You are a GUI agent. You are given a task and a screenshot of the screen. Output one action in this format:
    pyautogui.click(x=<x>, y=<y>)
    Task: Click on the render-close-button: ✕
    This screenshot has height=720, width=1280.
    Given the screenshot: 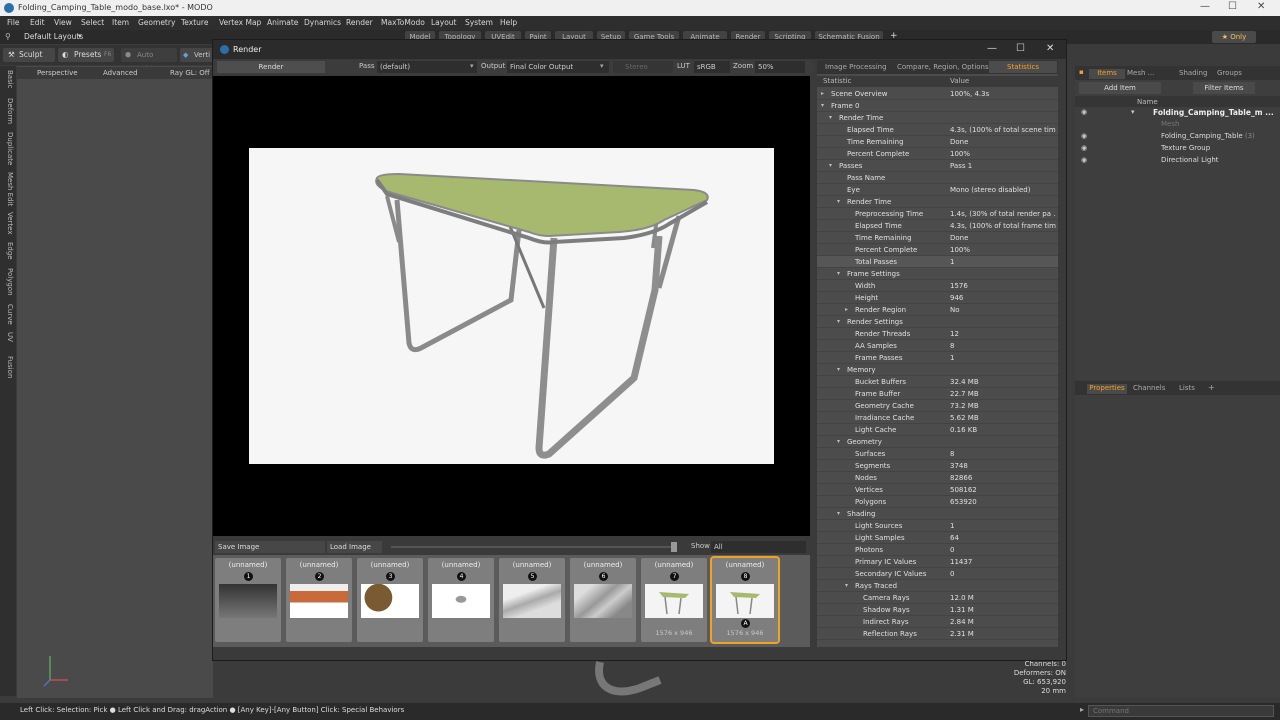 What is the action you would take?
    pyautogui.click(x=1050, y=48)
    